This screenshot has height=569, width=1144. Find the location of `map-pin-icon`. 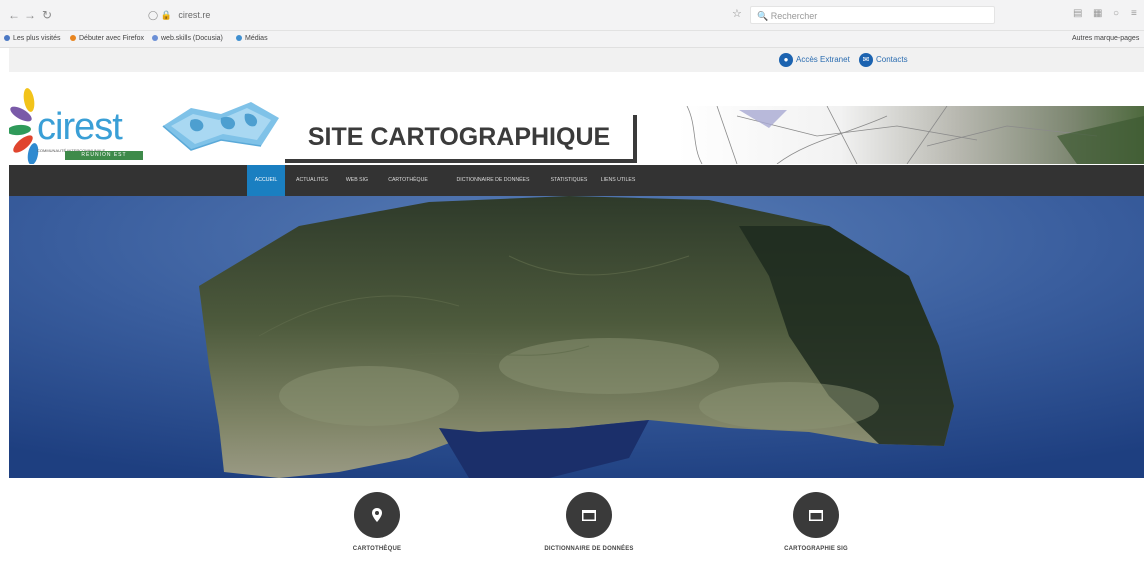

map-pin-icon is located at coordinates (377, 515).